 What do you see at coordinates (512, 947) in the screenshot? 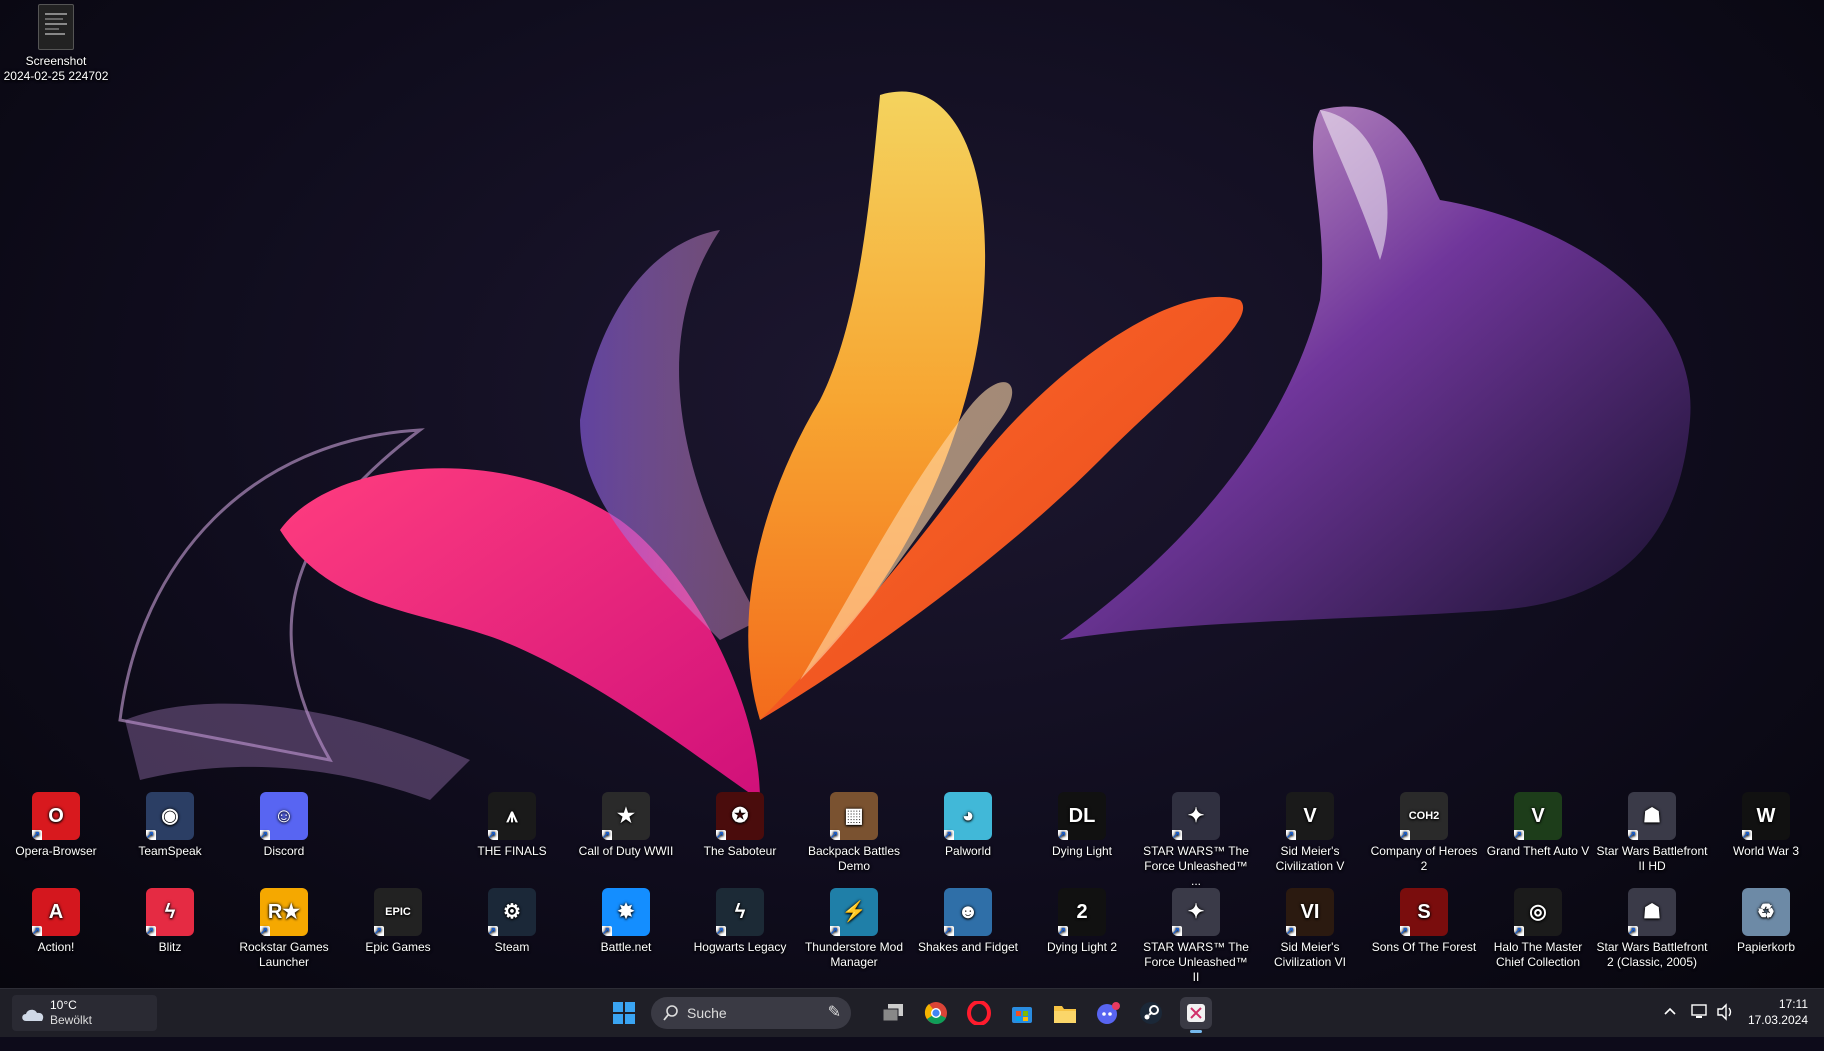
I see `desktop-icon-label: Steam` at bounding box center [512, 947].